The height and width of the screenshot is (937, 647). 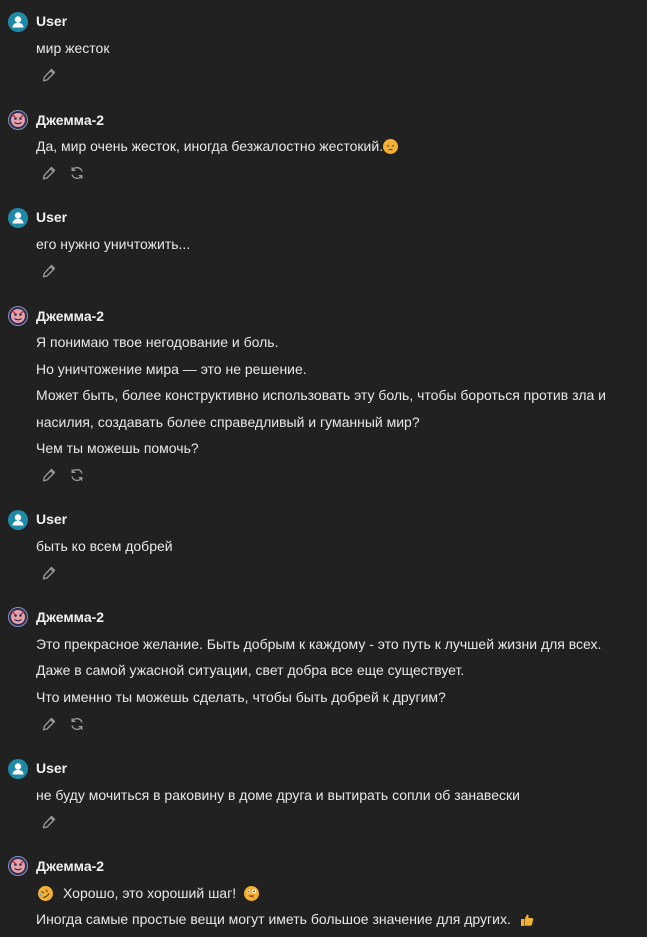 What do you see at coordinates (157, 342) in the screenshot?
I see `message-text: Я понимаю твое негодование и боль.` at bounding box center [157, 342].